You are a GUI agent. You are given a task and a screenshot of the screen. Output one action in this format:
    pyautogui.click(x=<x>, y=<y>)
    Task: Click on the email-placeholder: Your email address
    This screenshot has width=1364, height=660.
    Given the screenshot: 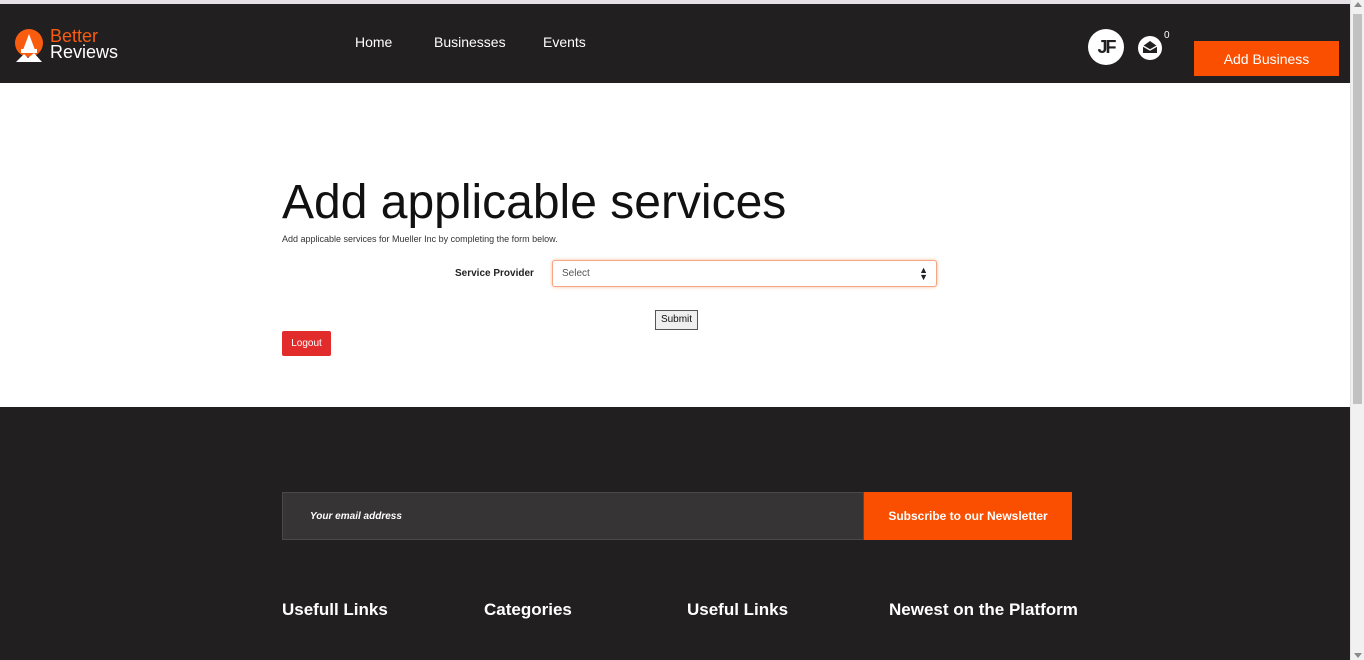 What is the action you would take?
    pyautogui.click(x=356, y=516)
    